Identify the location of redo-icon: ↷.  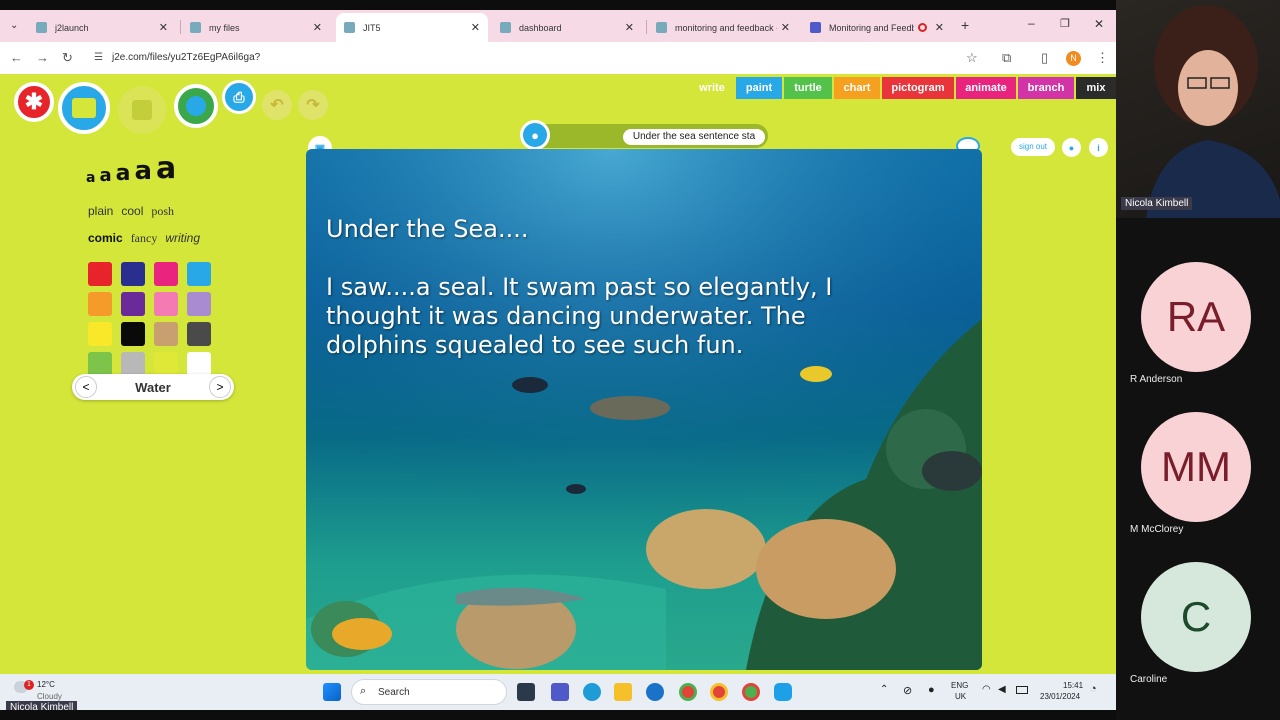
(313, 105).